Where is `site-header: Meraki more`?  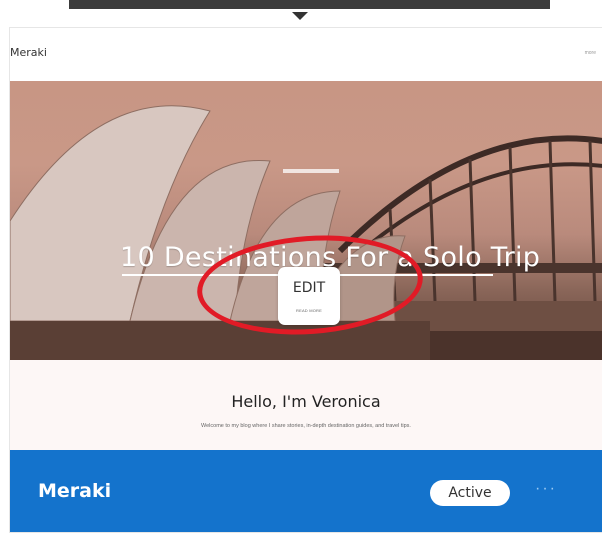
site-header: Meraki more is located at coordinates (306, 55).